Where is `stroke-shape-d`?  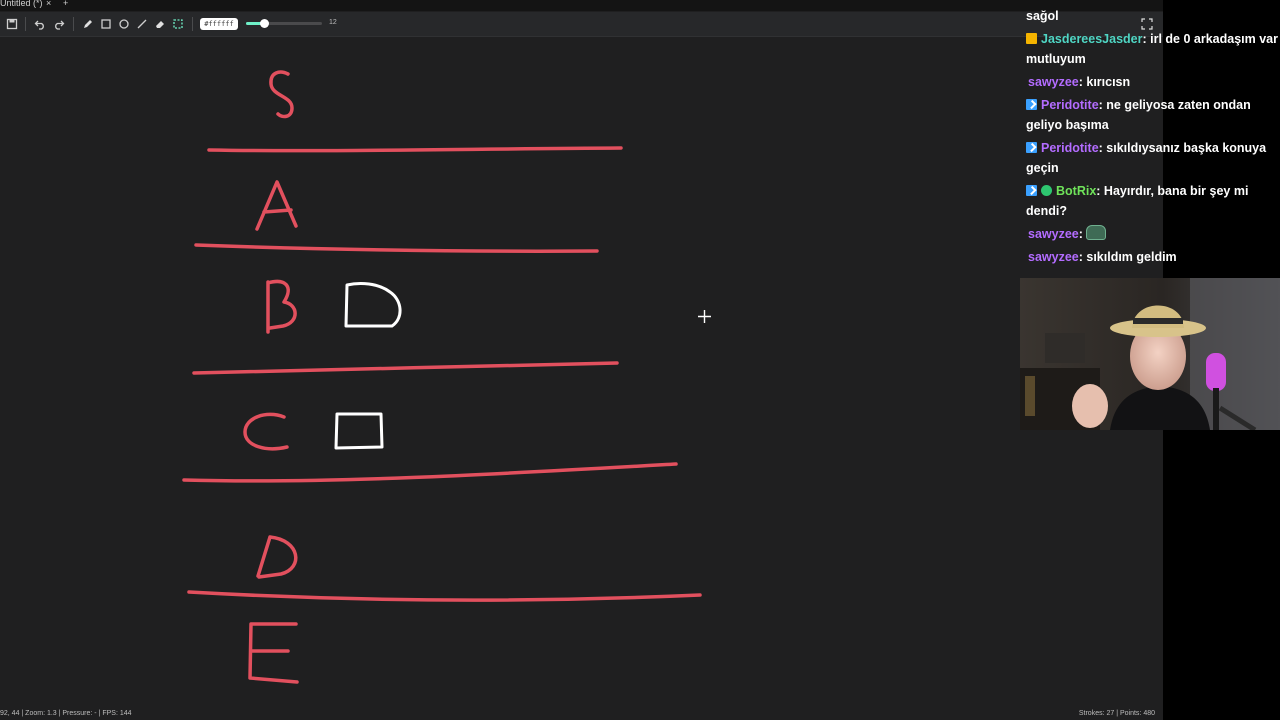
stroke-shape-d is located at coordinates (373, 305).